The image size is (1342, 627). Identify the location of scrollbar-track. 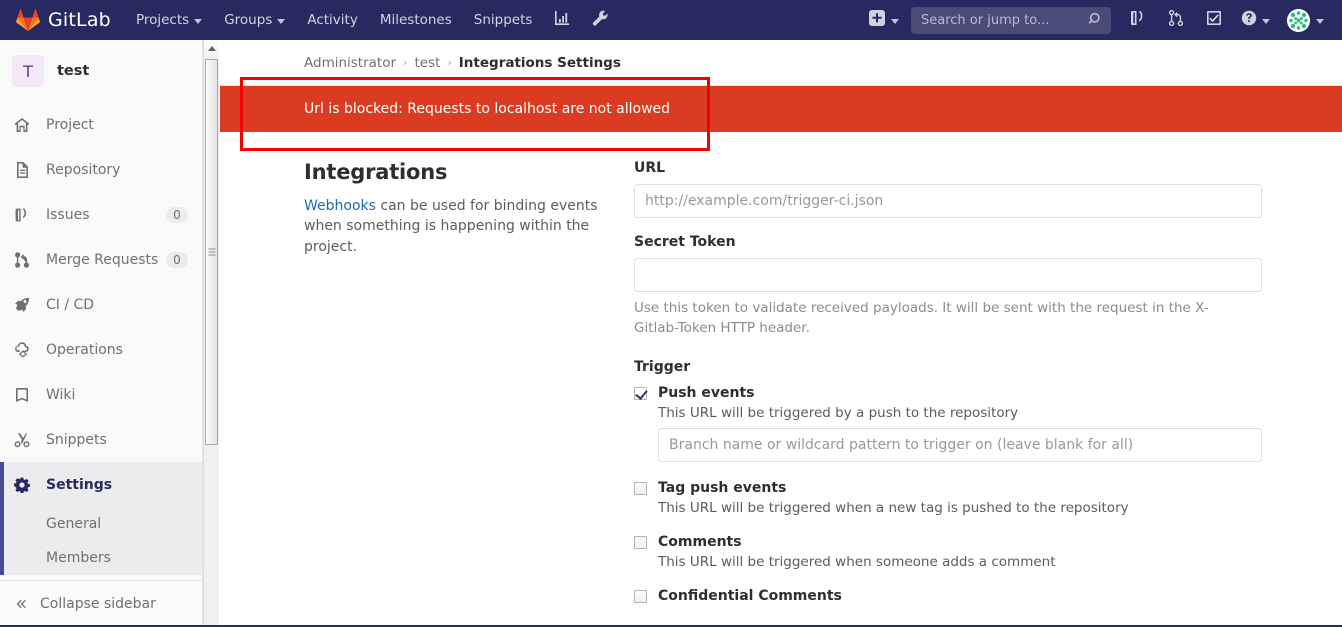
(211, 537).